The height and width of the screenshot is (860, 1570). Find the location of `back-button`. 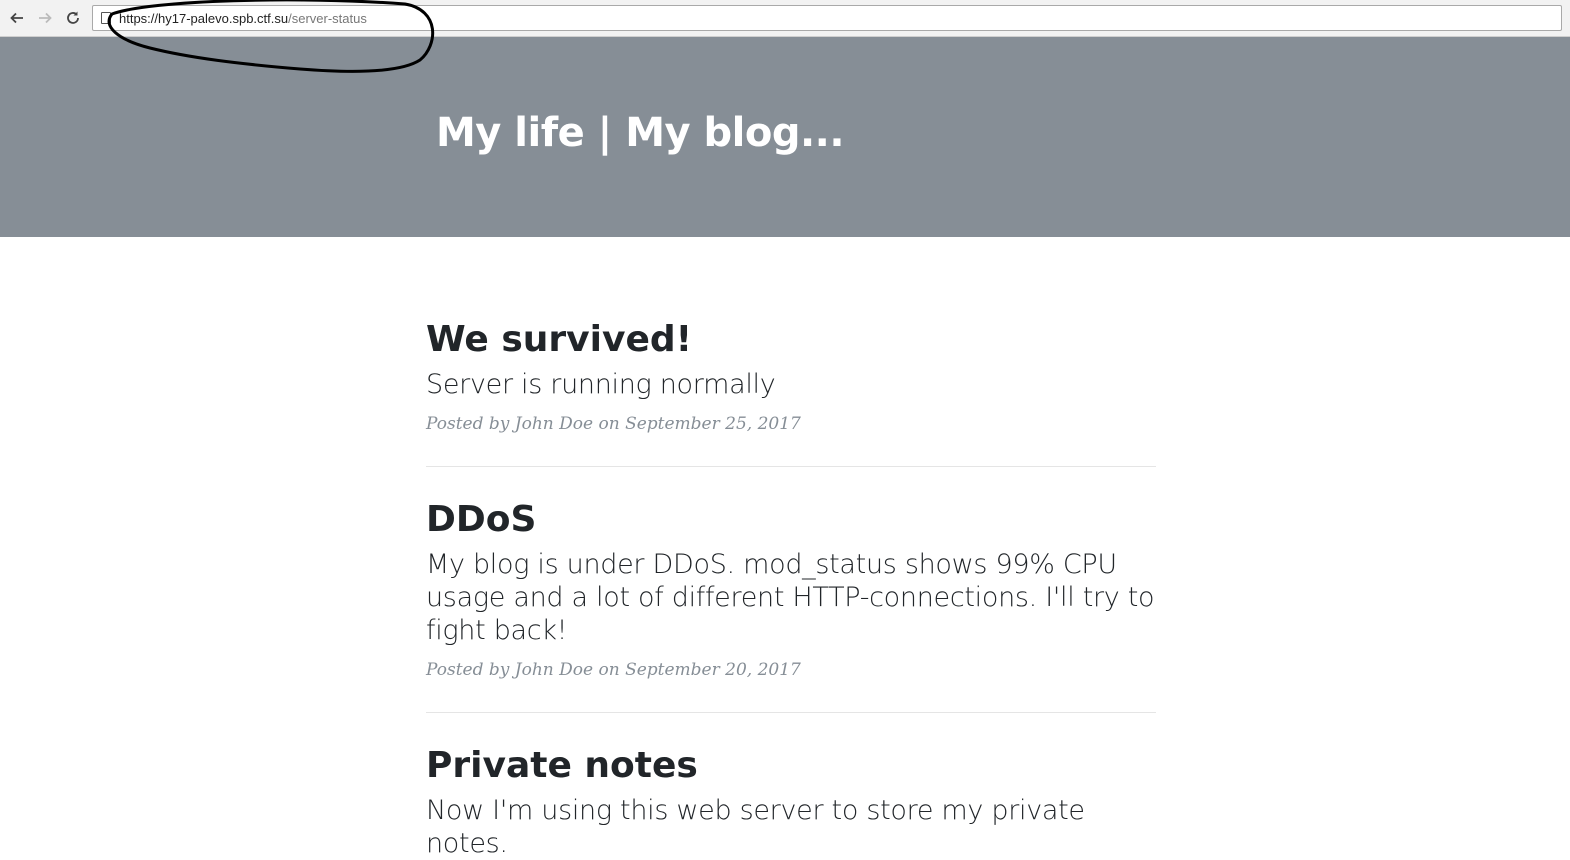

back-button is located at coordinates (17, 18).